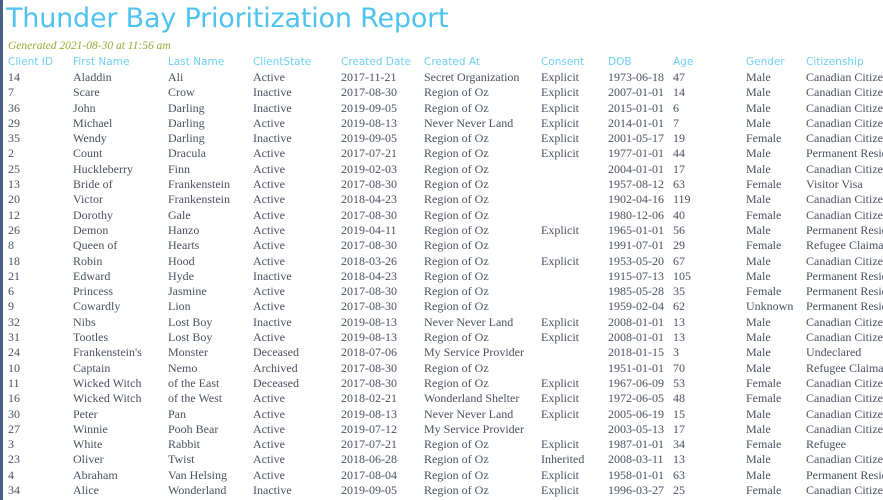 This screenshot has width=883, height=500. What do you see at coordinates (184, 229) in the screenshot?
I see `cell-last-name: Hanzo` at bounding box center [184, 229].